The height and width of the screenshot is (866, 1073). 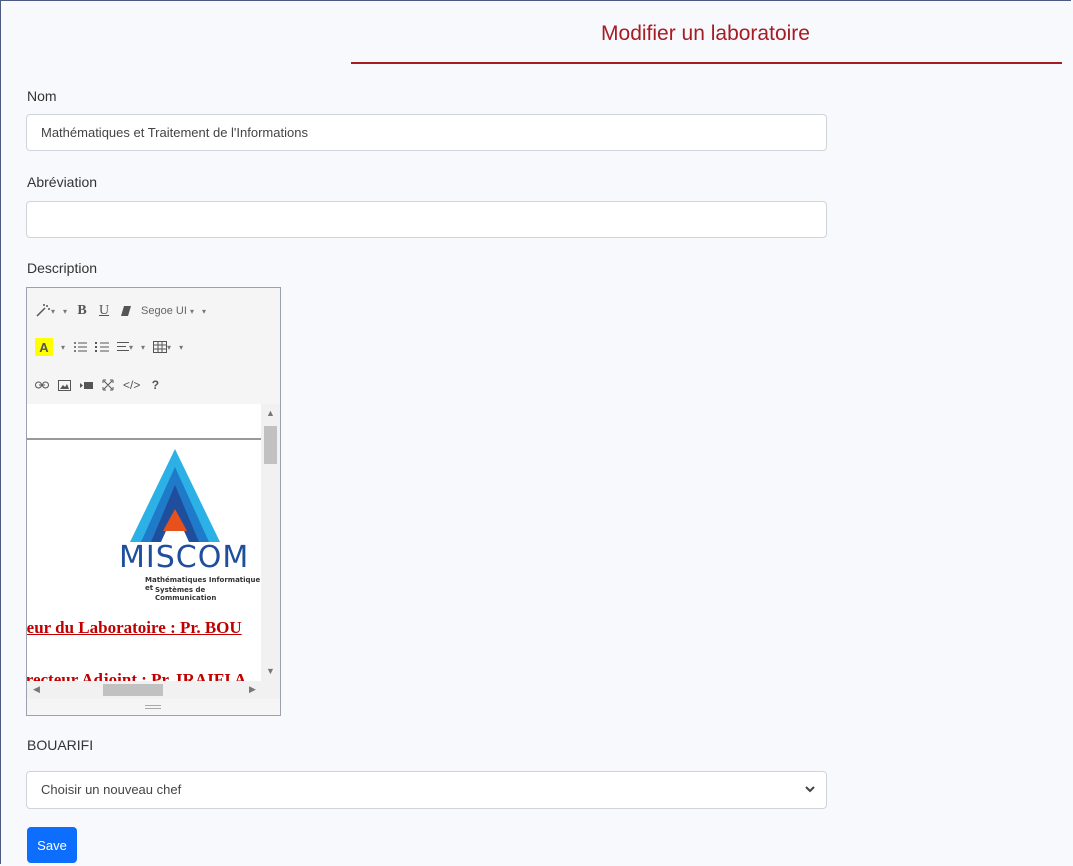 What do you see at coordinates (62, 268) in the screenshot?
I see `description-label: Description` at bounding box center [62, 268].